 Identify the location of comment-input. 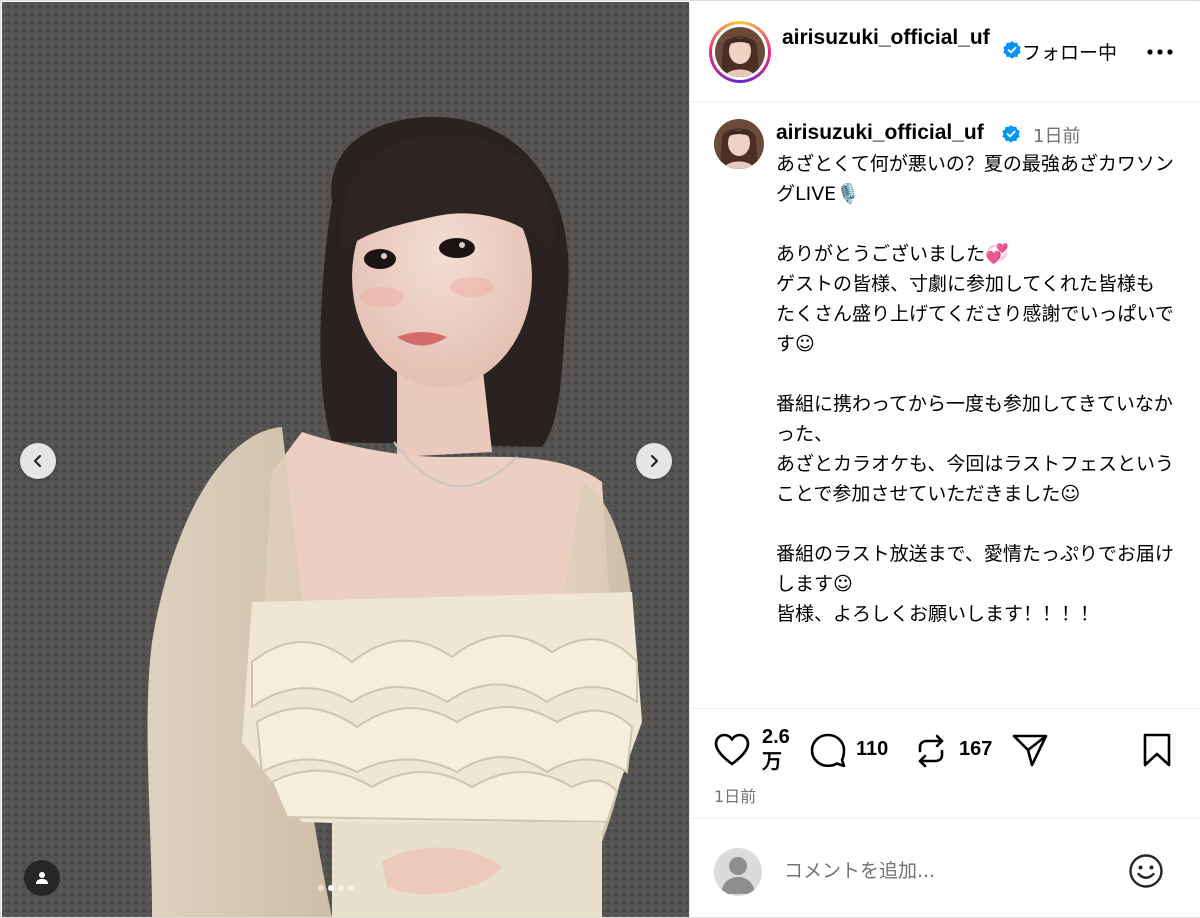
(949, 871).